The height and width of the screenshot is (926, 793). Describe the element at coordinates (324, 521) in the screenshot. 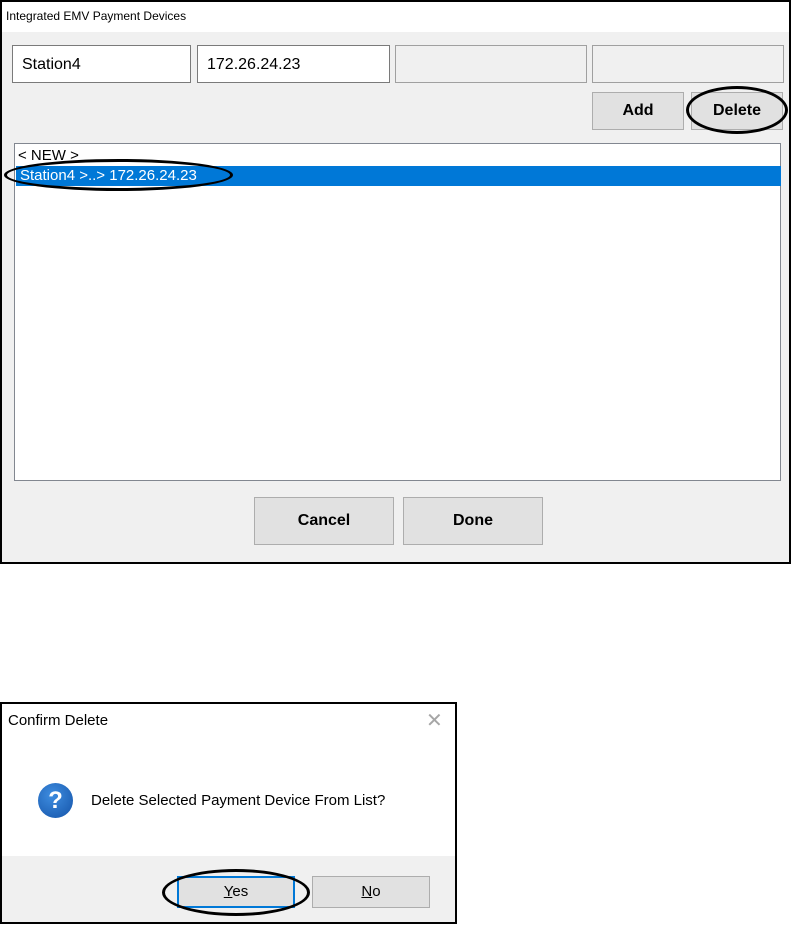

I see `cancel-button: Cancel` at that location.